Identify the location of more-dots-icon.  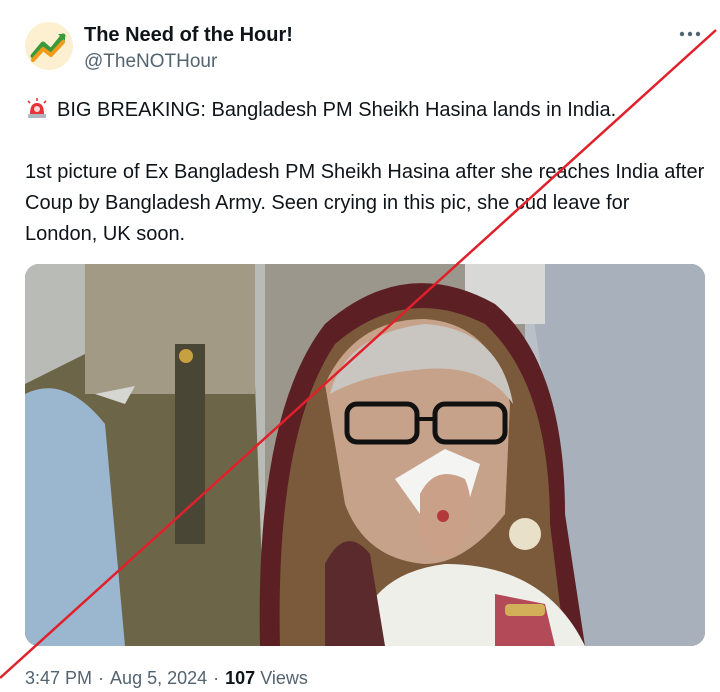
(690, 34).